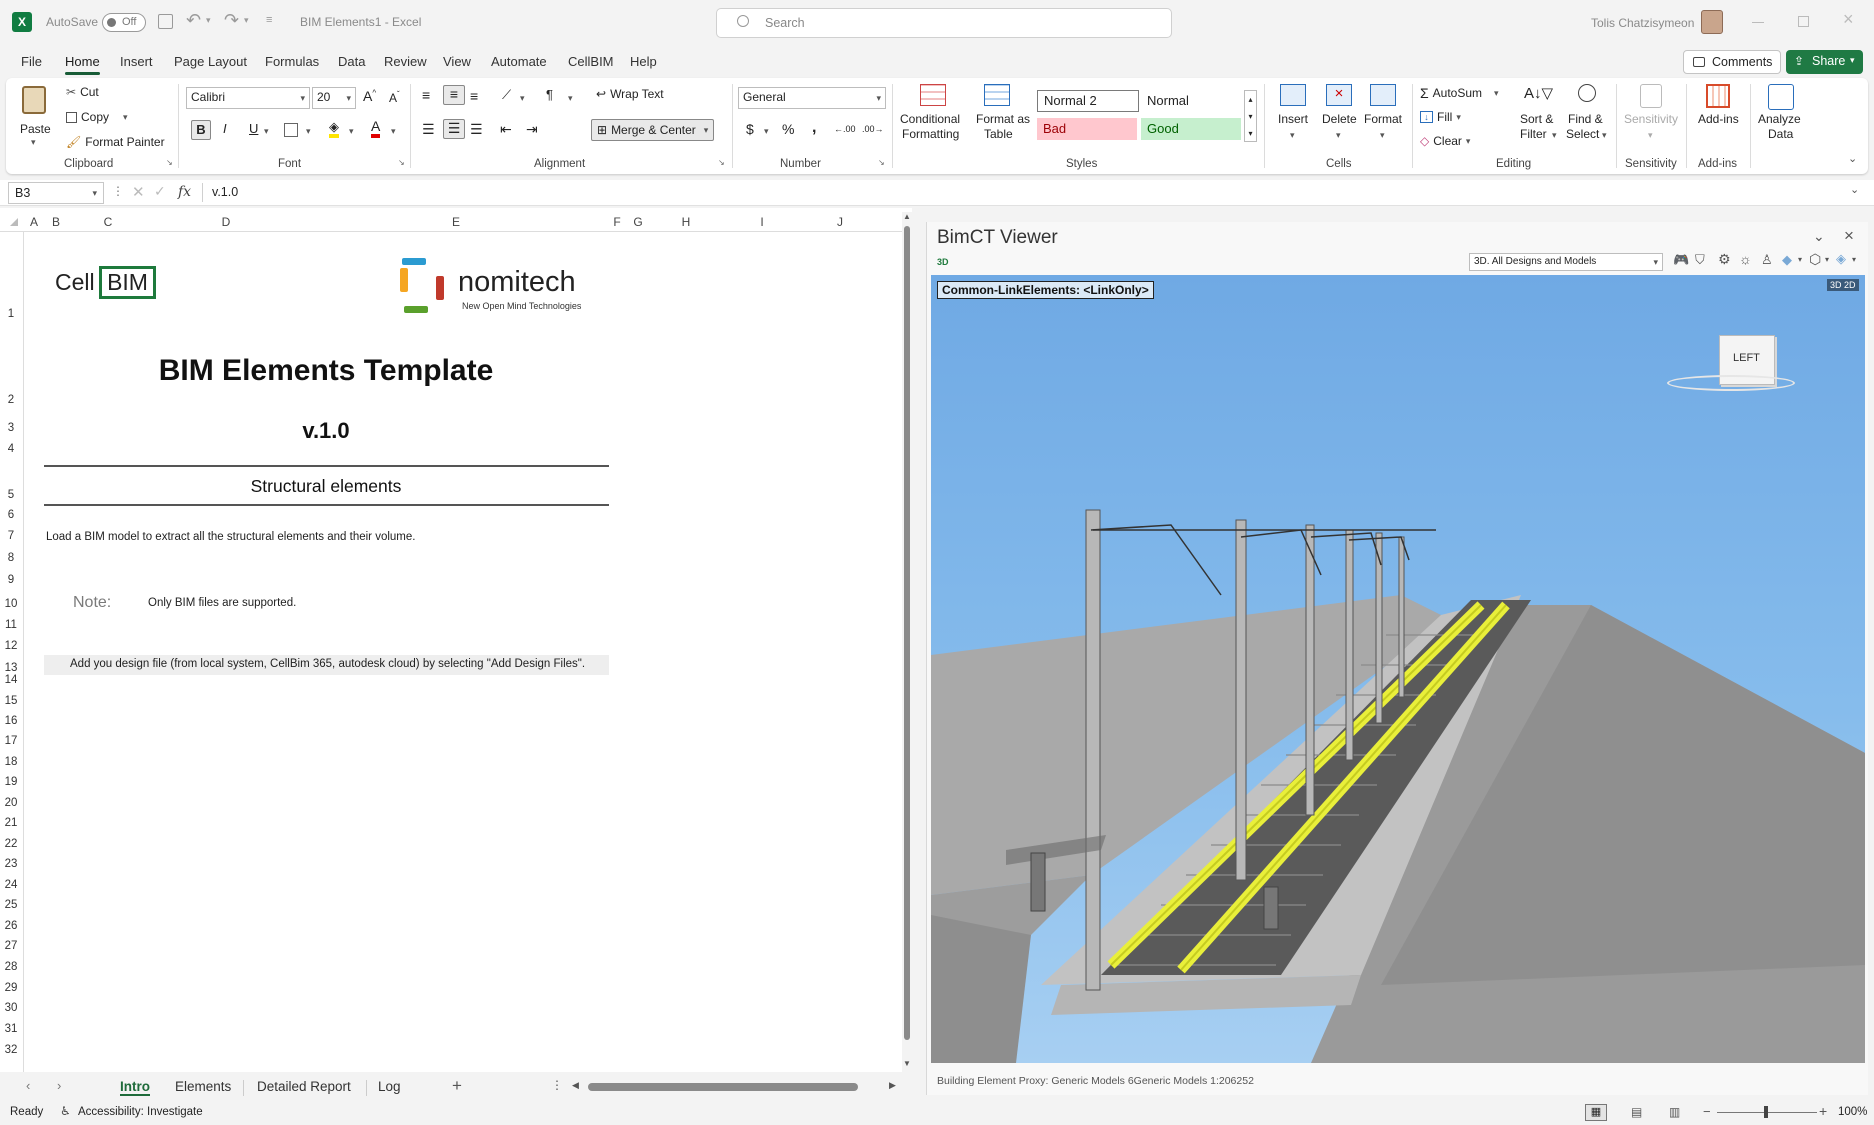 The height and width of the screenshot is (1125, 1874). I want to click on currency-icon: $, so click(750, 129).